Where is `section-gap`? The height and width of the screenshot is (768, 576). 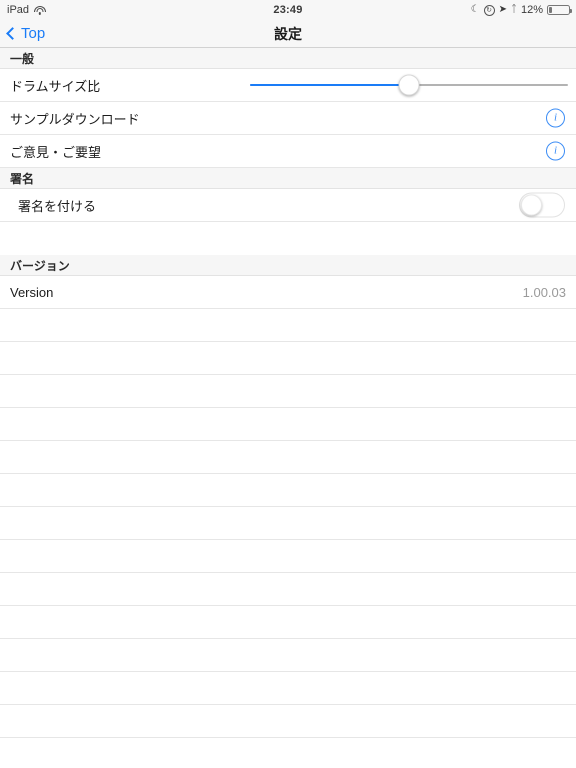
section-gap is located at coordinates (288, 238).